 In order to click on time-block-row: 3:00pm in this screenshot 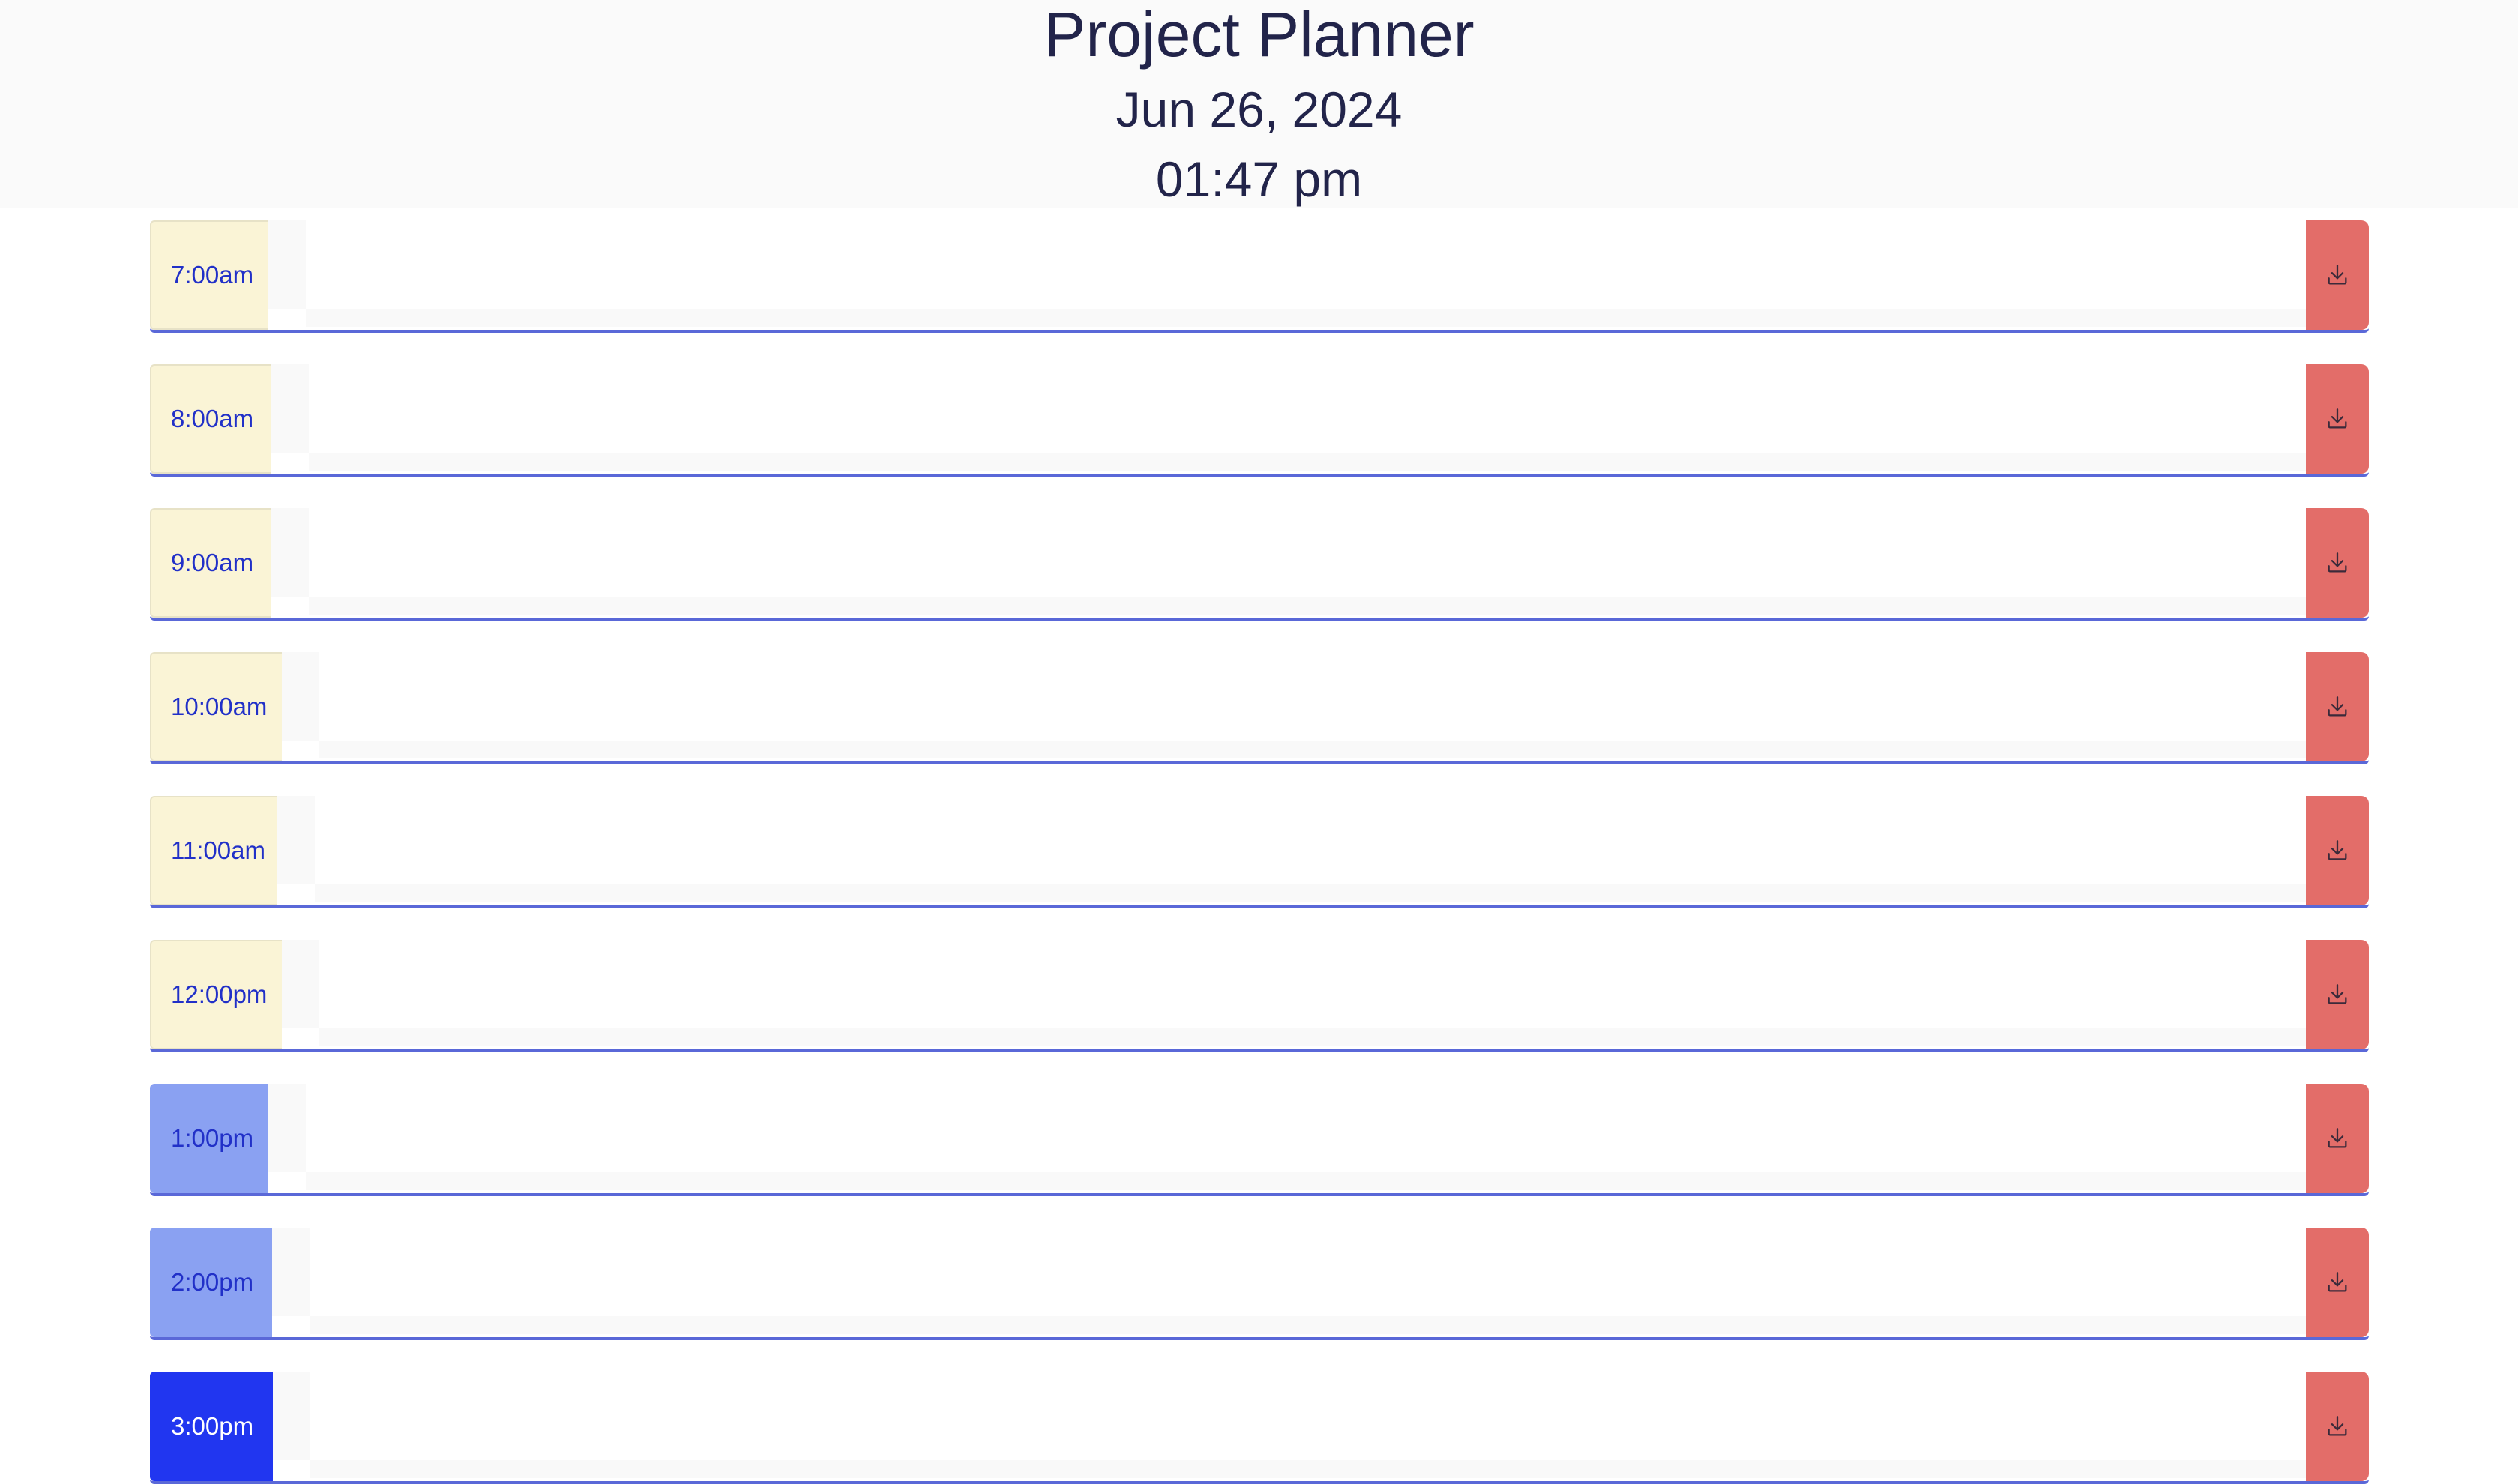, I will do `click(1259, 1428)`.